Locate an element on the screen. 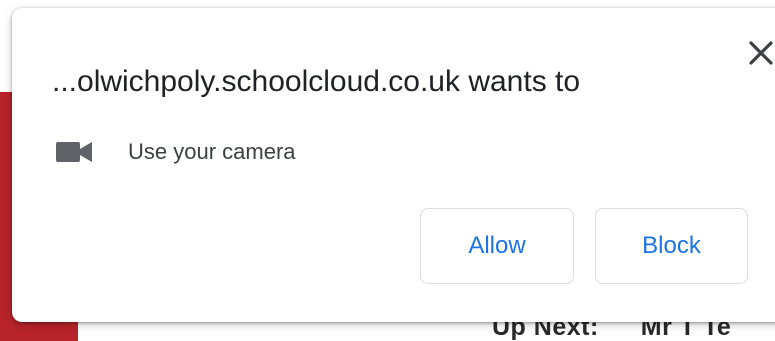 The width and height of the screenshot is (775, 341). permission-row-camera: Use your camera is located at coordinates (176, 152).